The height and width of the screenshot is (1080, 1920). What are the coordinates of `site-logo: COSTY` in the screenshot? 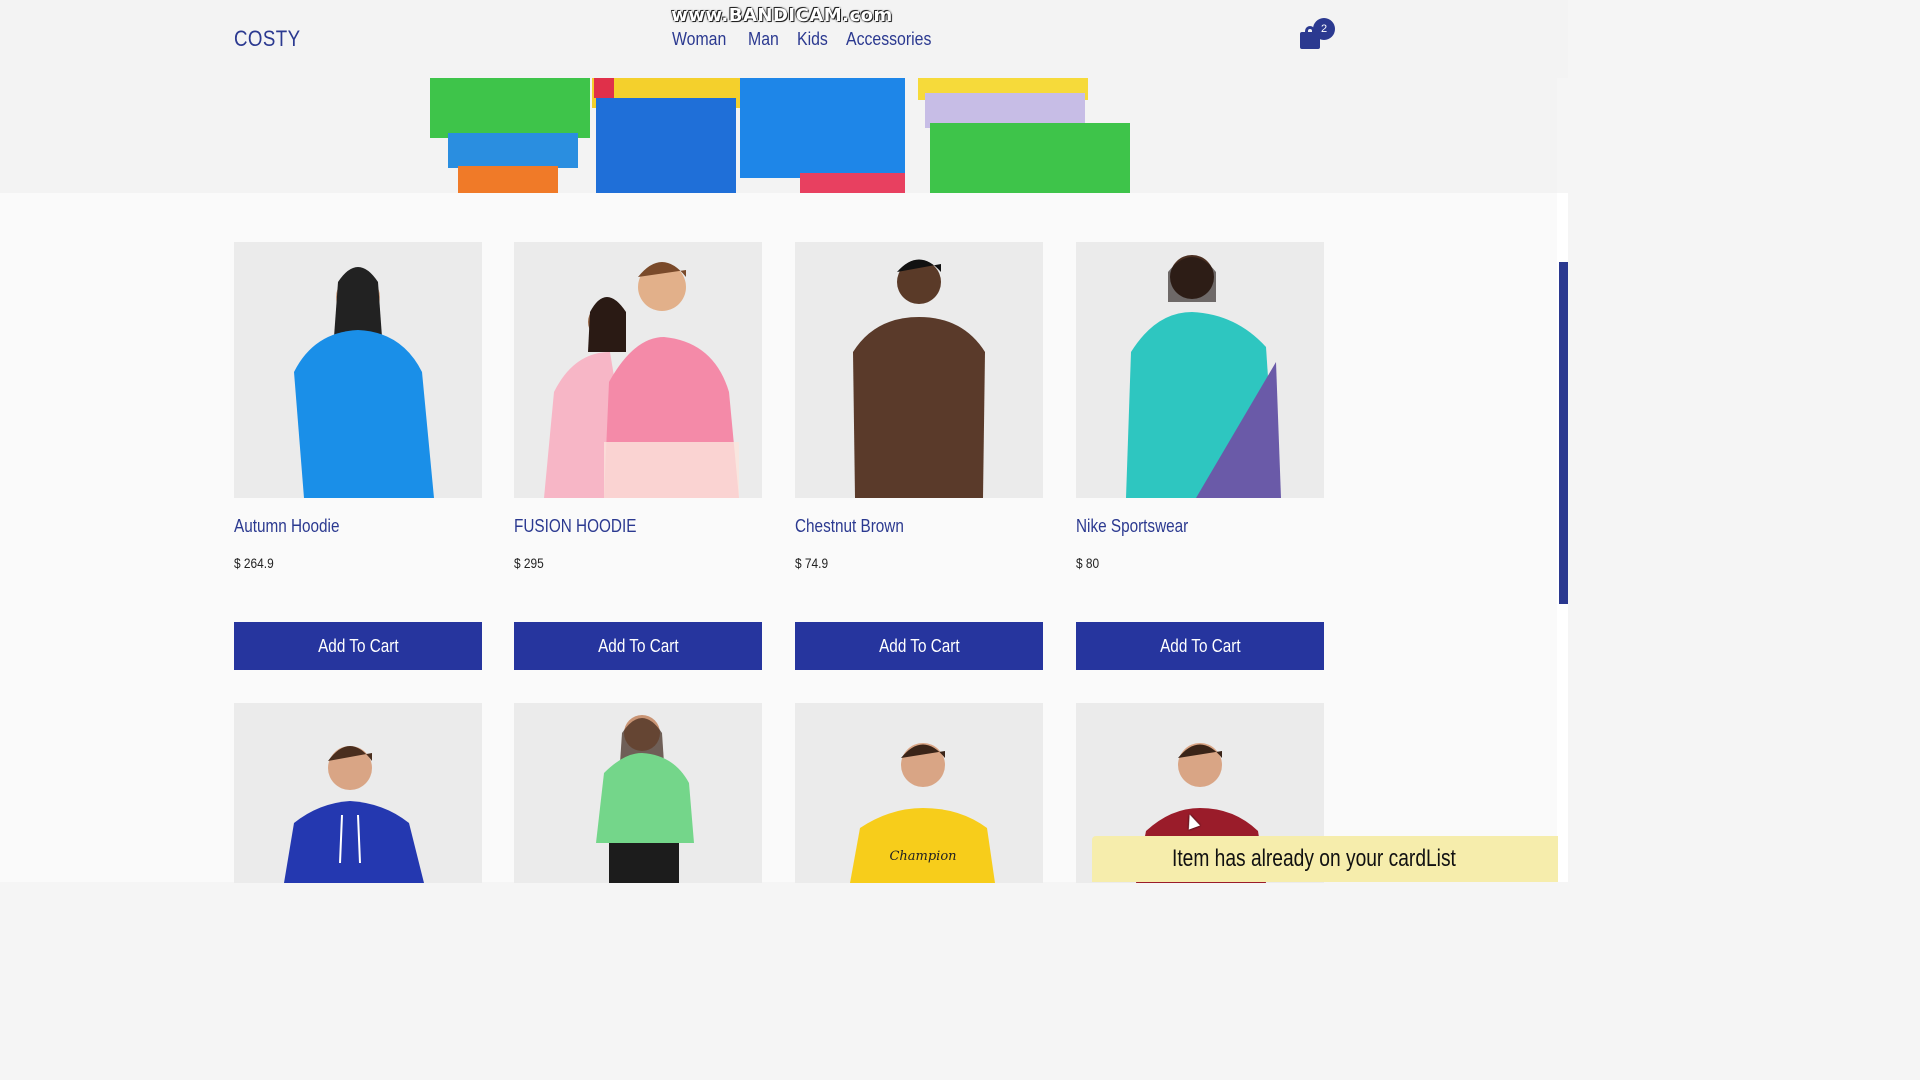 It's located at (267, 39).